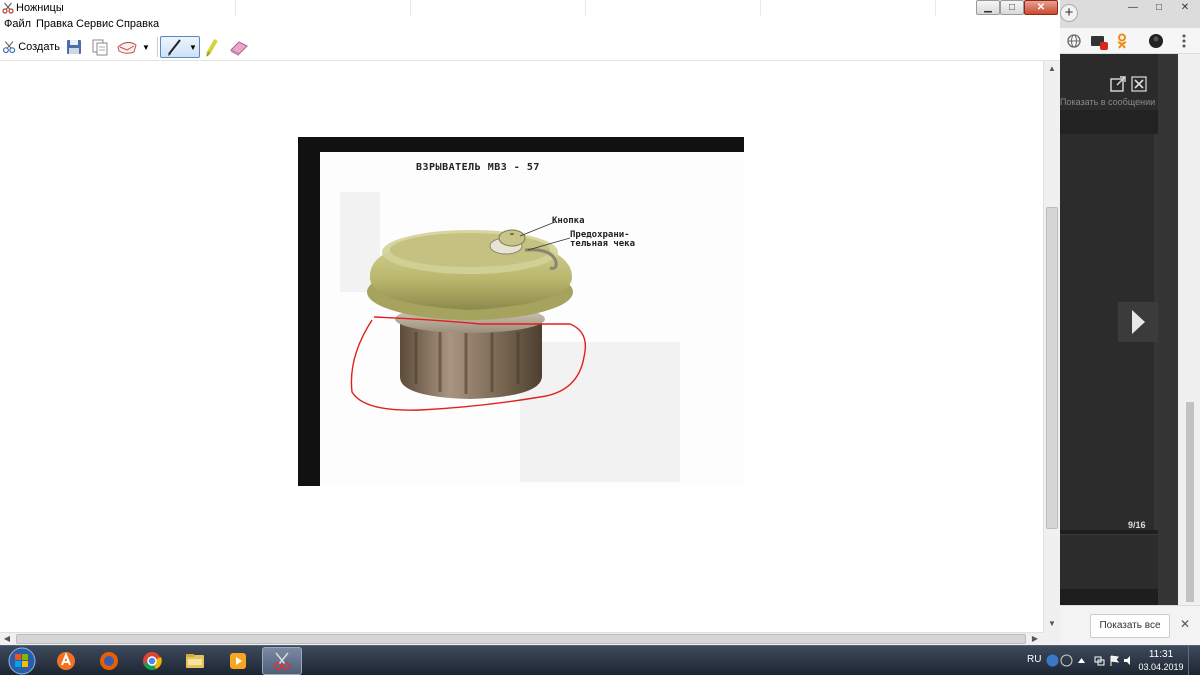 Image resolution: width=1200 pixels, height=675 pixels. I want to click on show-in-message-link: Показать в сообщении, so click(1107, 102).